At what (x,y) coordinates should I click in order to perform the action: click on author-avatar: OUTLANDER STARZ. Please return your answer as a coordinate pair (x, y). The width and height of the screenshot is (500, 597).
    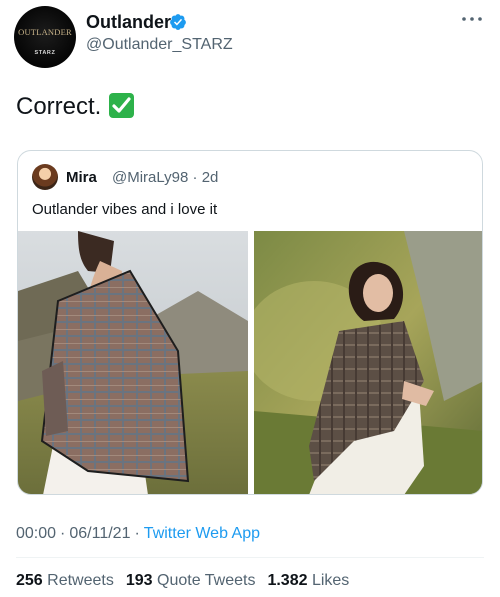
    Looking at the image, I should click on (45, 37).